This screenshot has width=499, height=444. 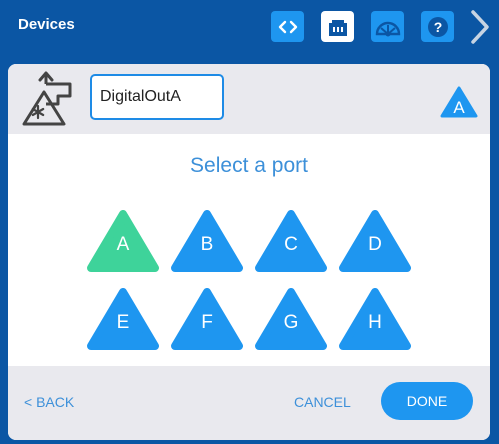 What do you see at coordinates (480, 27) in the screenshot?
I see `chevron-right-icon` at bounding box center [480, 27].